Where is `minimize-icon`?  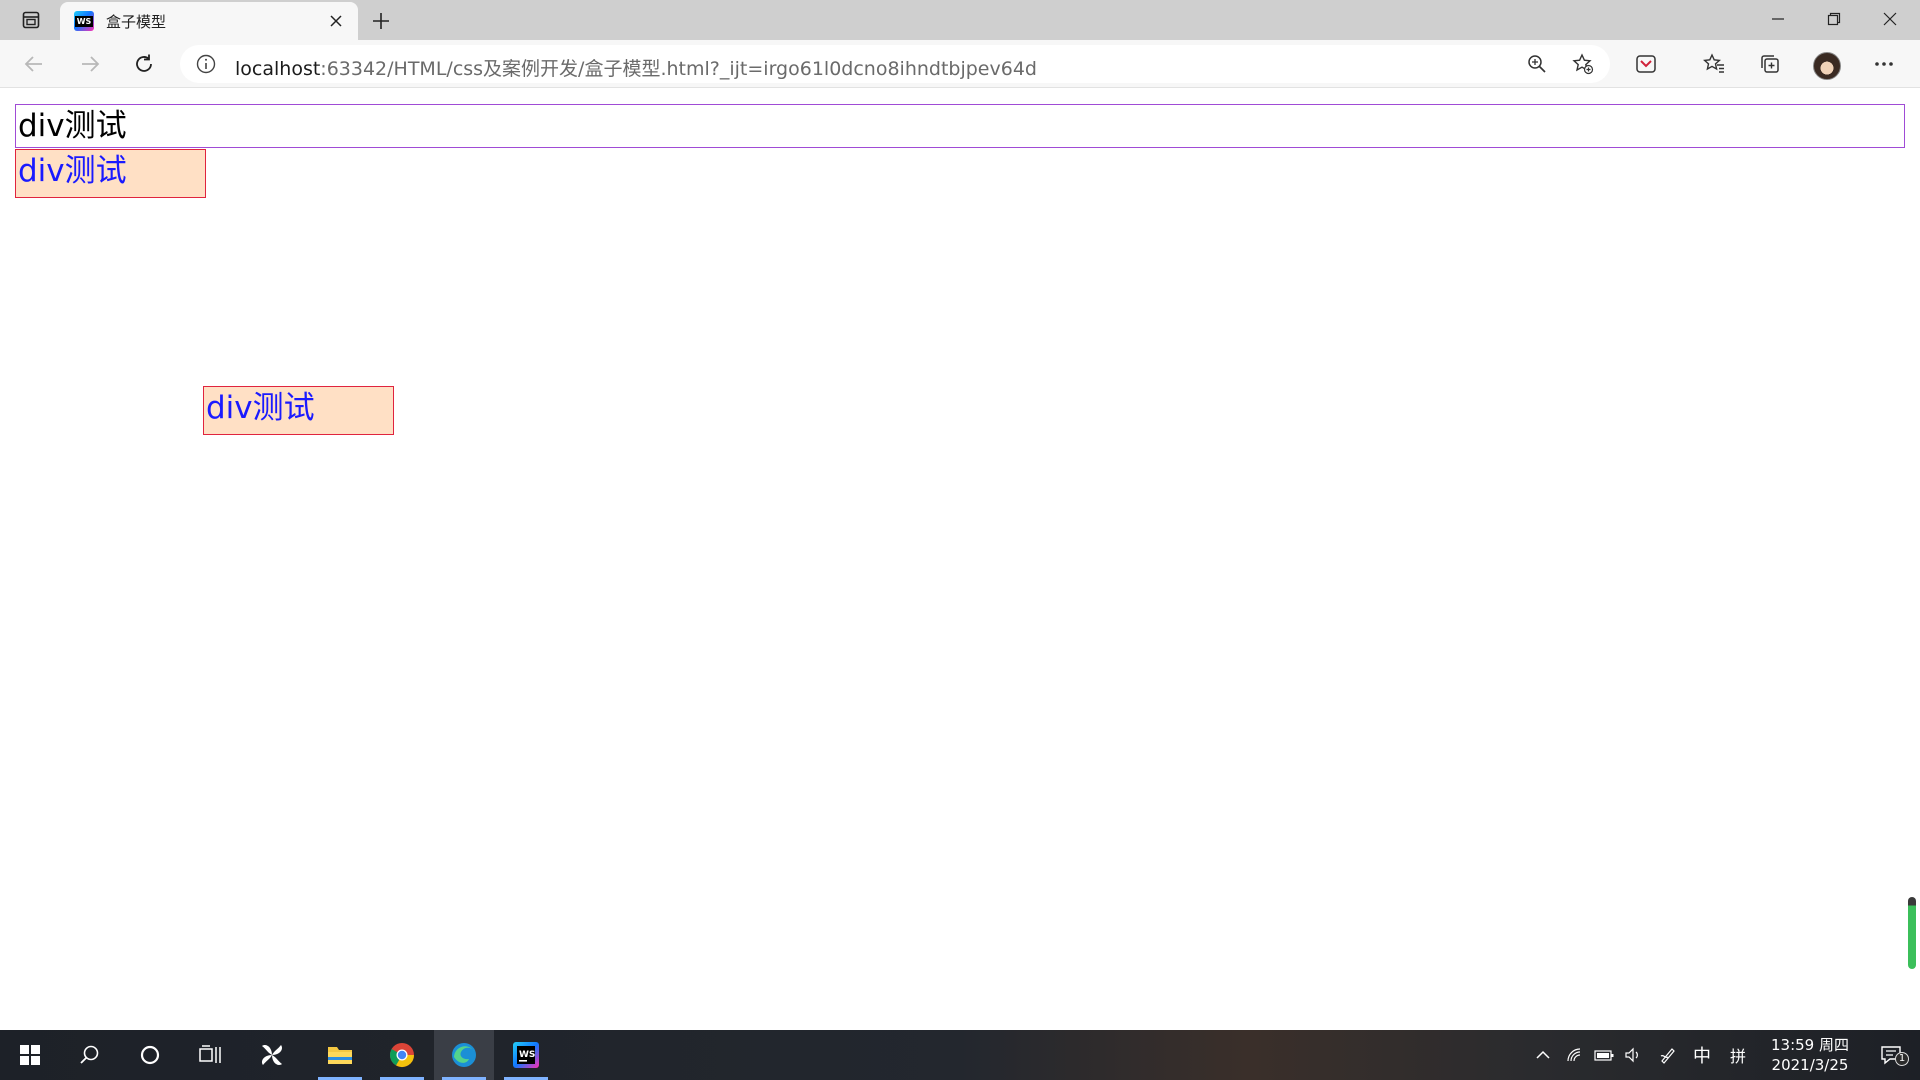 minimize-icon is located at coordinates (1778, 19).